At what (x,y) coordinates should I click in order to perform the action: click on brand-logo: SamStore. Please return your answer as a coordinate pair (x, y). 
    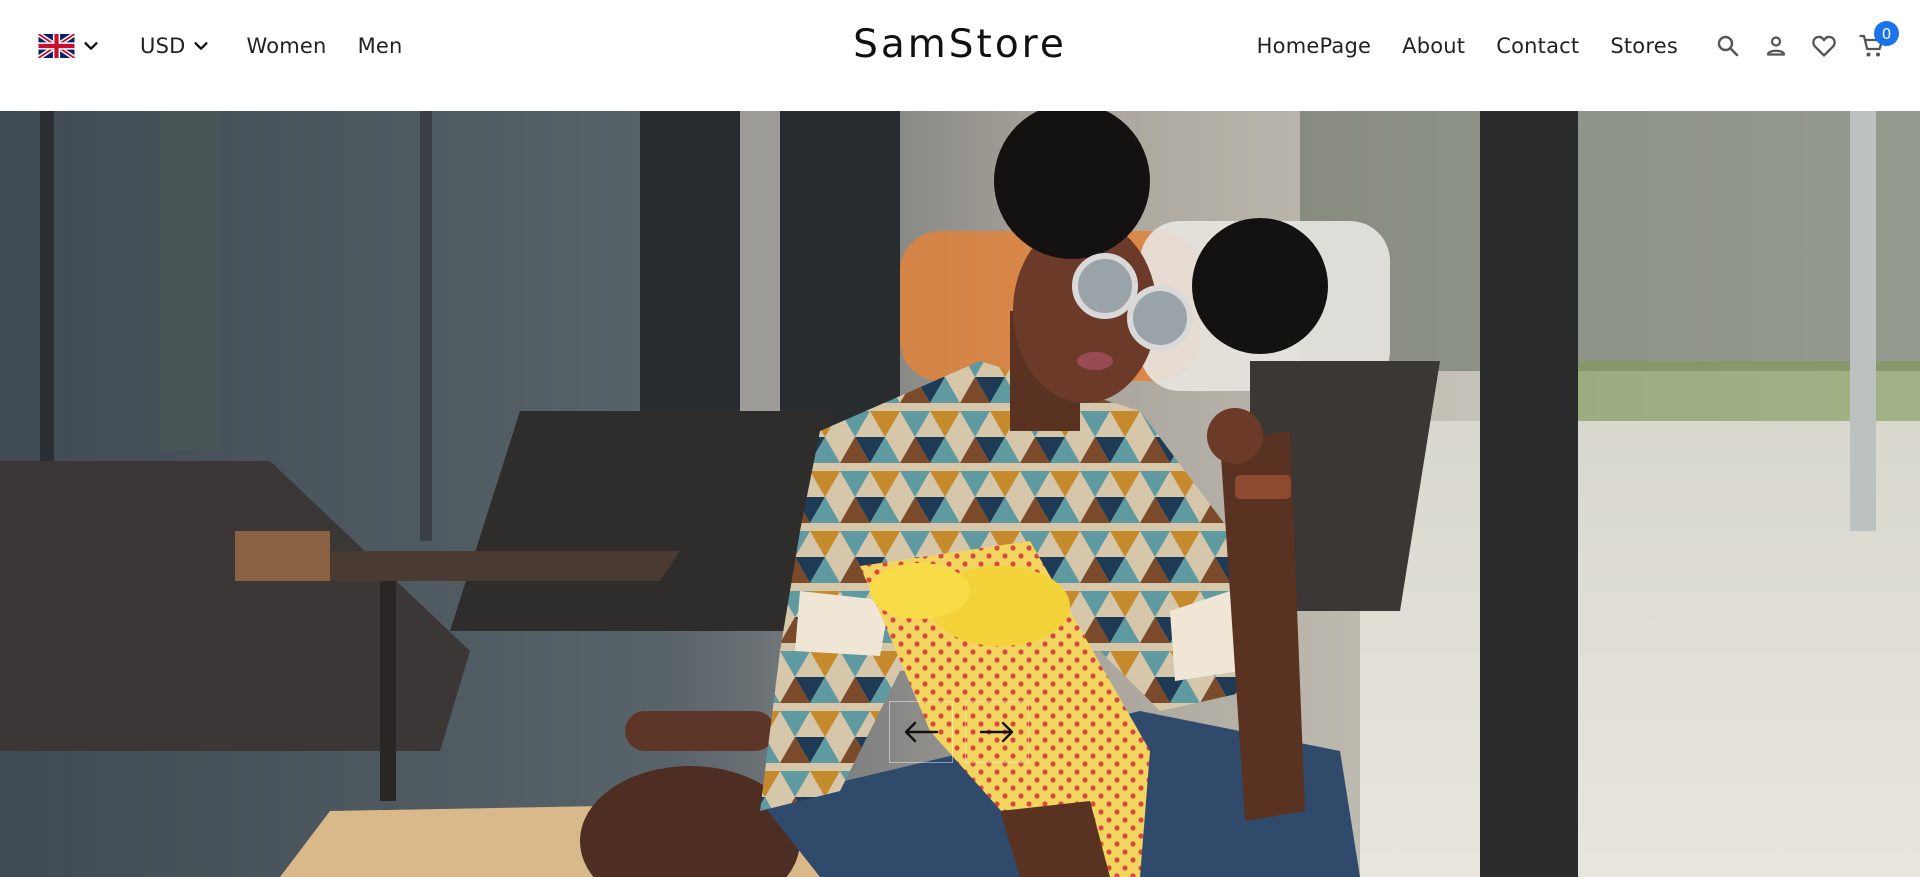
    Looking at the image, I should click on (960, 44).